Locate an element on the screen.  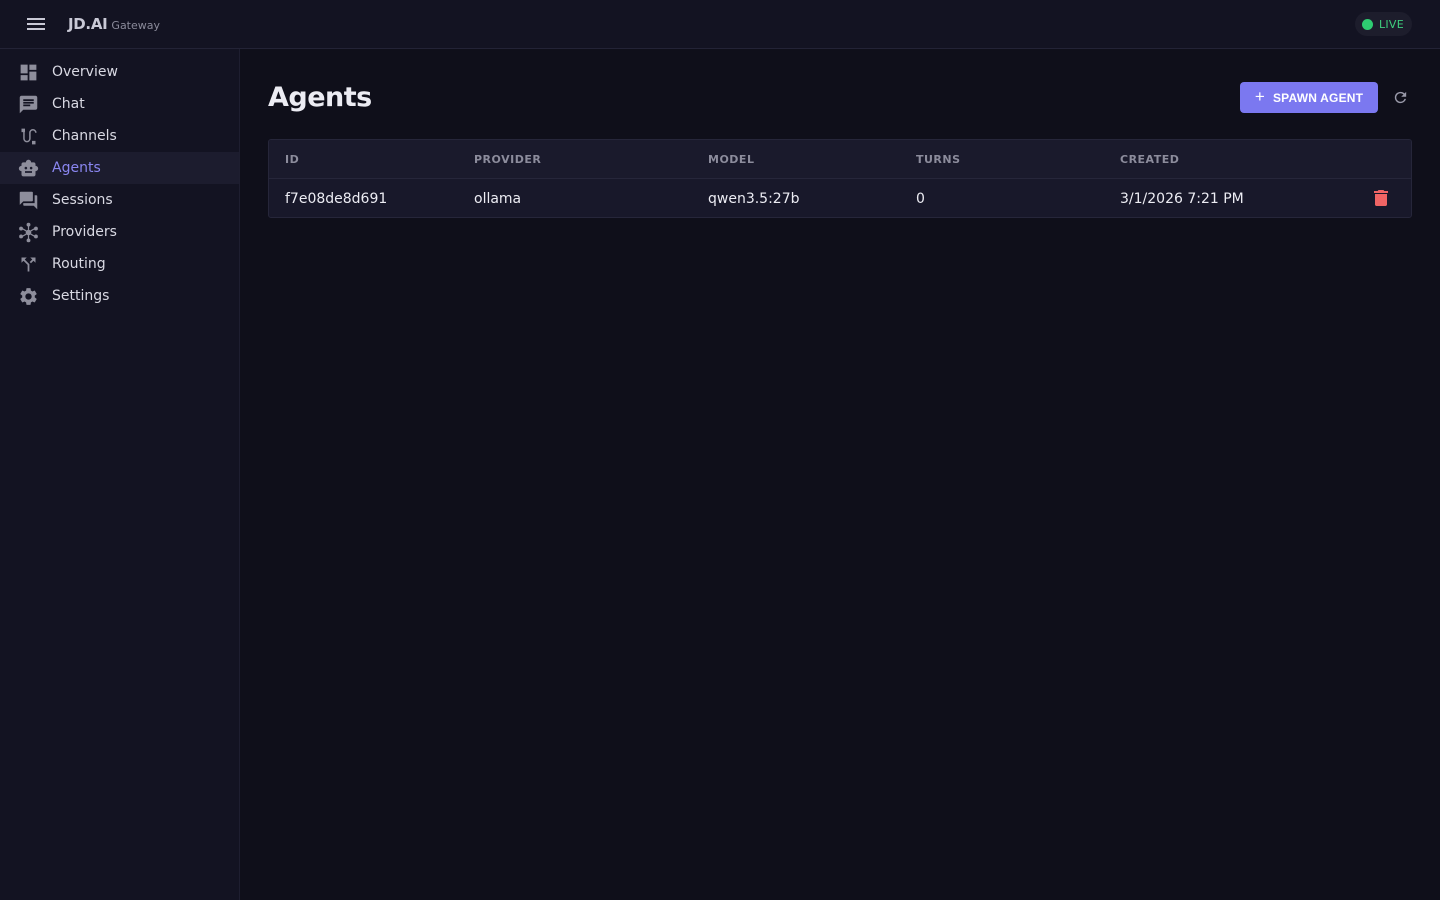
app-bar: JD.AI Gateway LIVE is located at coordinates (720, 24).